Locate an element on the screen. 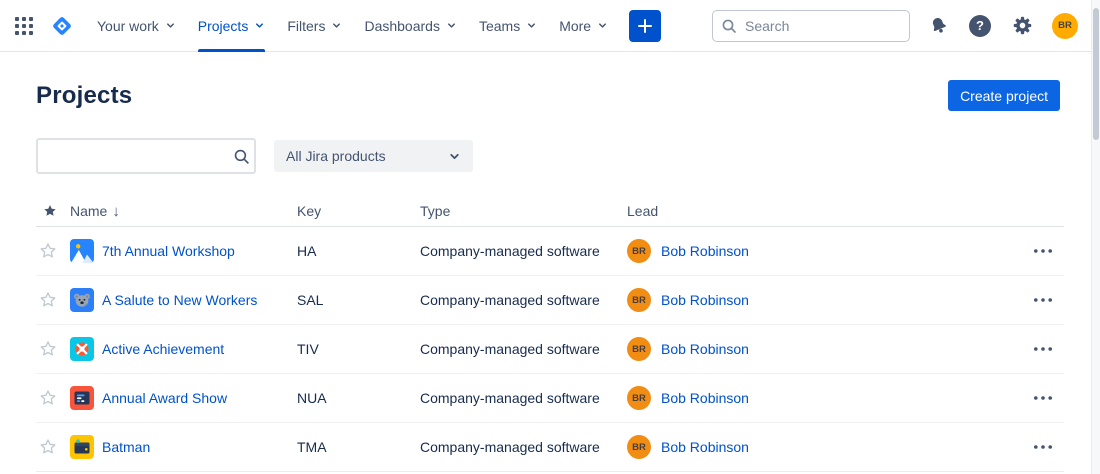 The width and height of the screenshot is (1100, 474). user-avatar-initials: BR is located at coordinates (1065, 25).